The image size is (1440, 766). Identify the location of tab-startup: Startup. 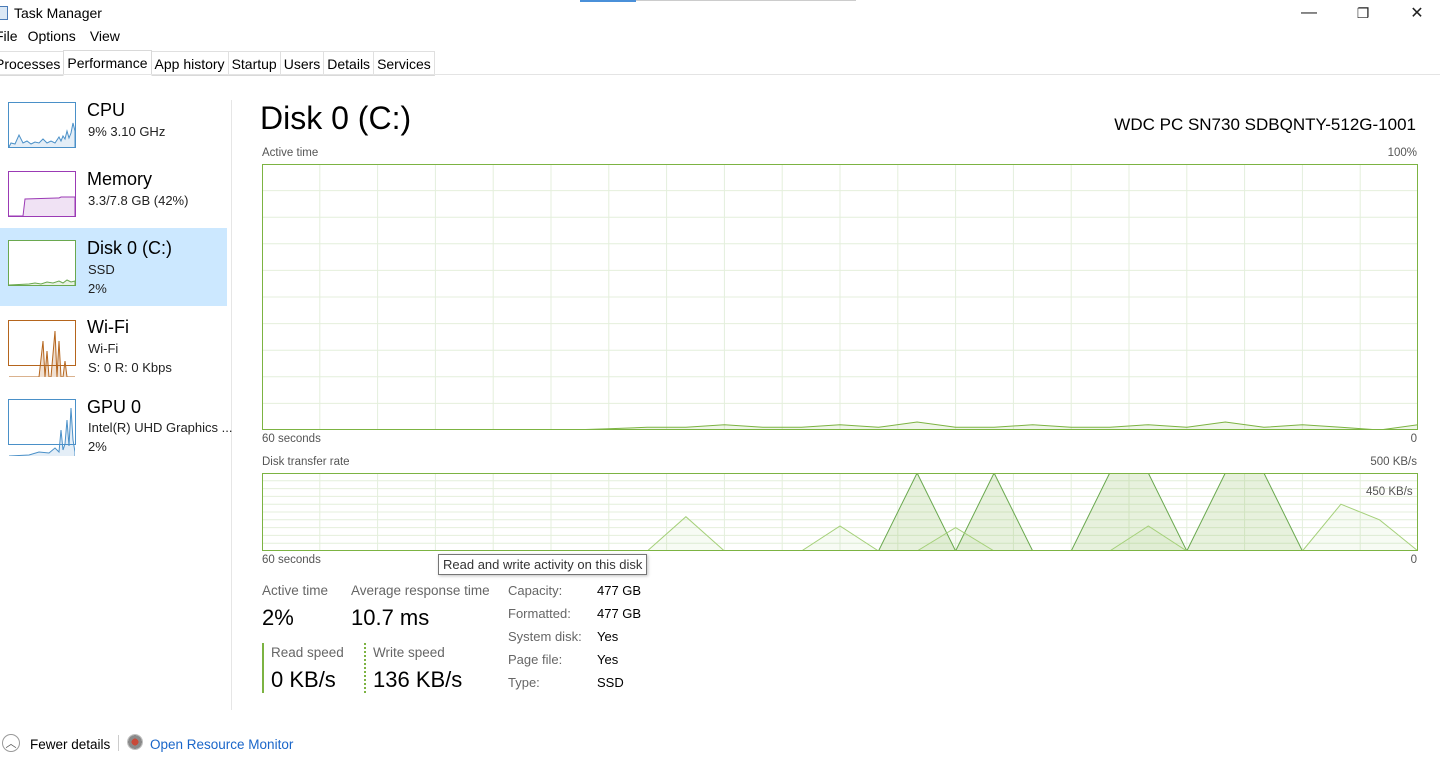
(254, 63).